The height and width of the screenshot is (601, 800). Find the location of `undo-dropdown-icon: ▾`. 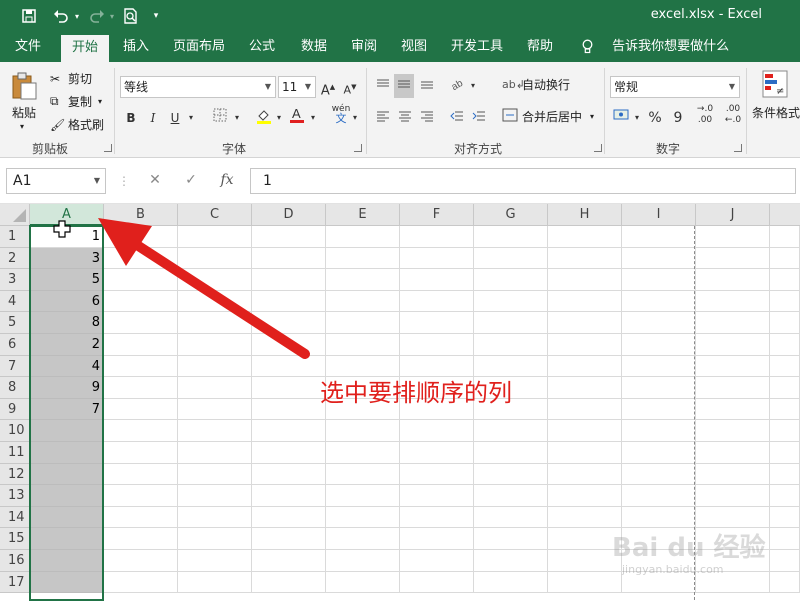

undo-dropdown-icon: ▾ is located at coordinates (77, 16).